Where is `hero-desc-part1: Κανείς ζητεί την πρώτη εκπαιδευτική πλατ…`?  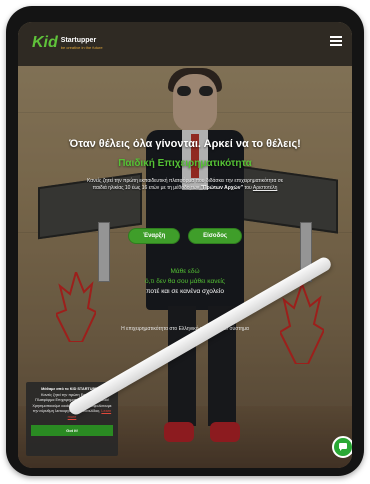
hero-desc-part1: Κανείς ζητεί την πρώτη εκπαιδευτική πλατ… is located at coordinates (160, 181).